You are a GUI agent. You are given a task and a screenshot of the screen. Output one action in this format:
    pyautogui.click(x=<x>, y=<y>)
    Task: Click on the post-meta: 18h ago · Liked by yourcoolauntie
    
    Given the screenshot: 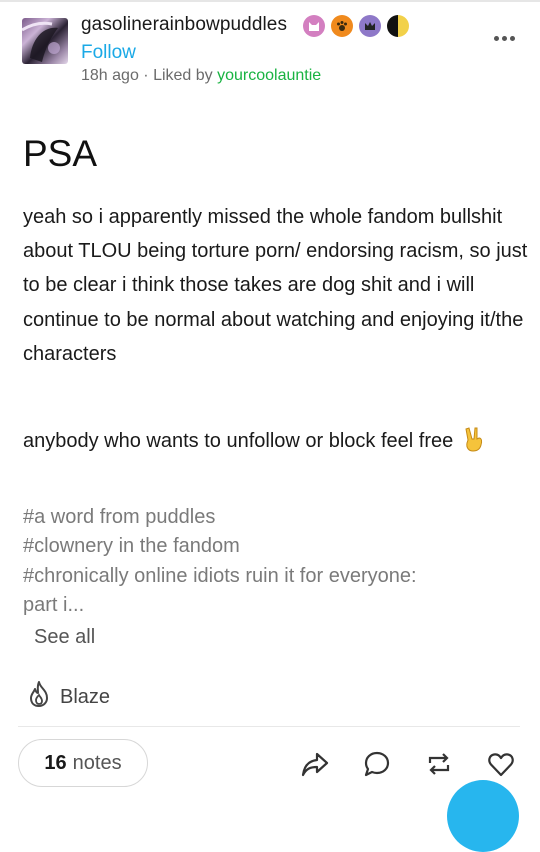 What is the action you would take?
    pyautogui.click(x=201, y=76)
    